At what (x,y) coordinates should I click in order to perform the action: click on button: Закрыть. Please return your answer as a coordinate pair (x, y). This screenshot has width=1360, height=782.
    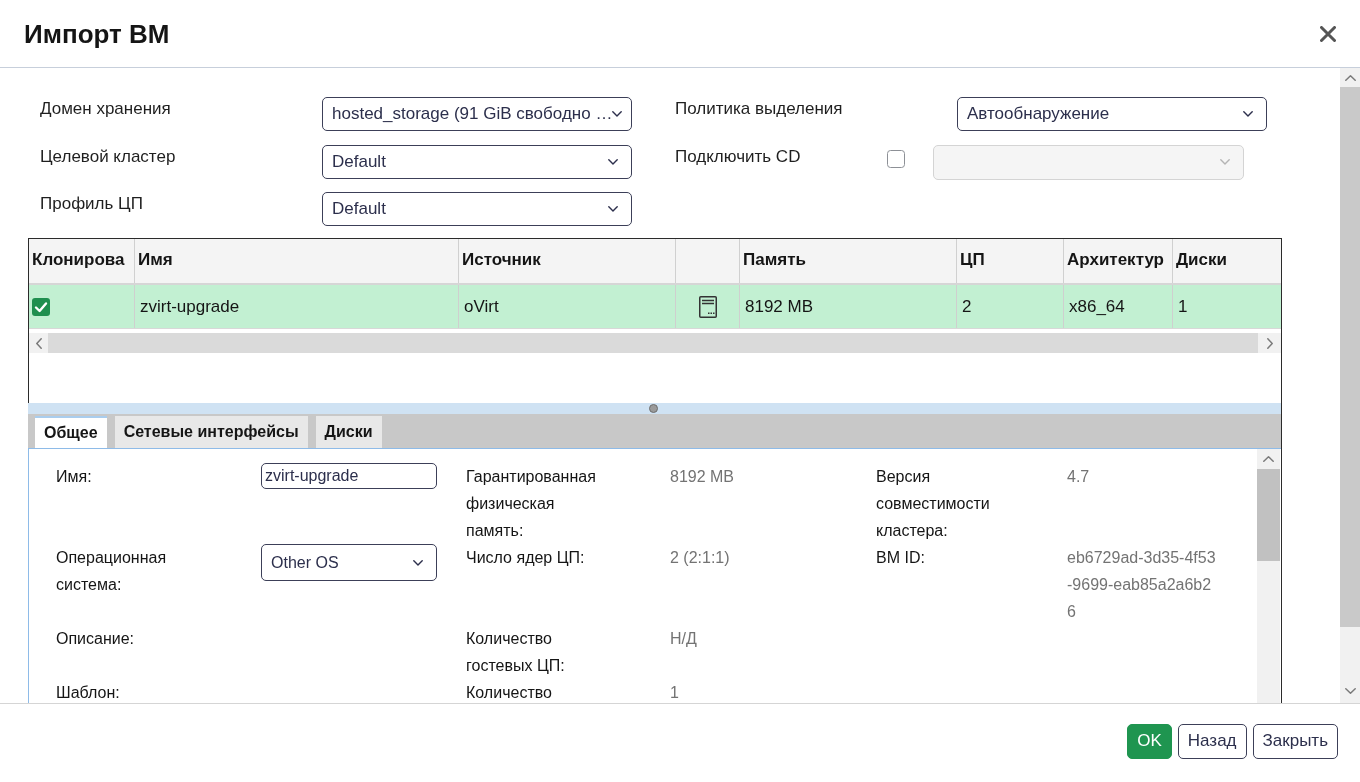
    Looking at the image, I should click on (1295, 741).